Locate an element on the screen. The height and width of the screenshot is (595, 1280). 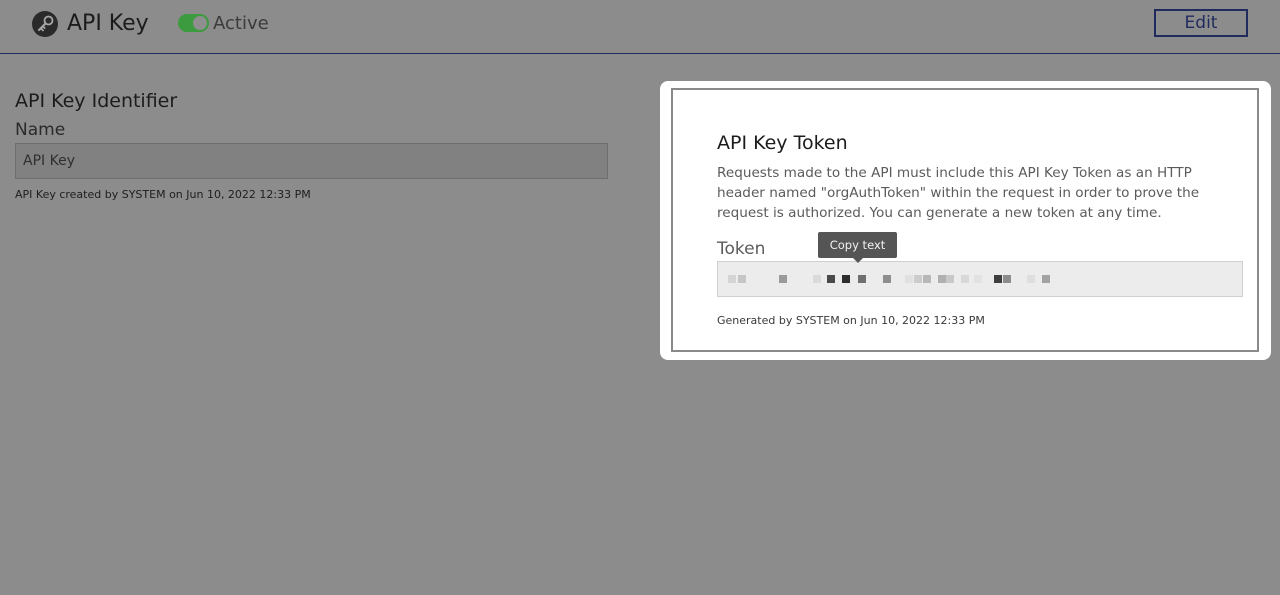
copy-text-tooltip: Copy text is located at coordinates (857, 247).